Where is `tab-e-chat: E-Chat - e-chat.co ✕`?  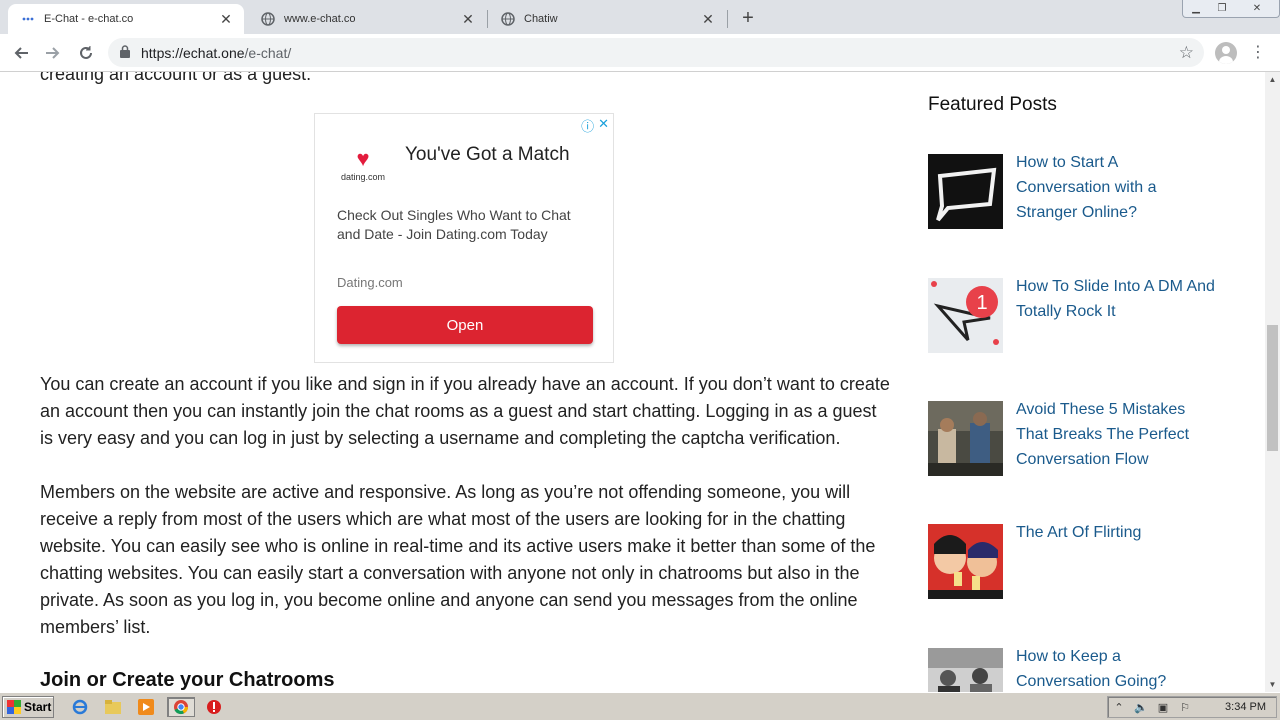
tab-e-chat: E-Chat - e-chat.co ✕ is located at coordinates (126, 19).